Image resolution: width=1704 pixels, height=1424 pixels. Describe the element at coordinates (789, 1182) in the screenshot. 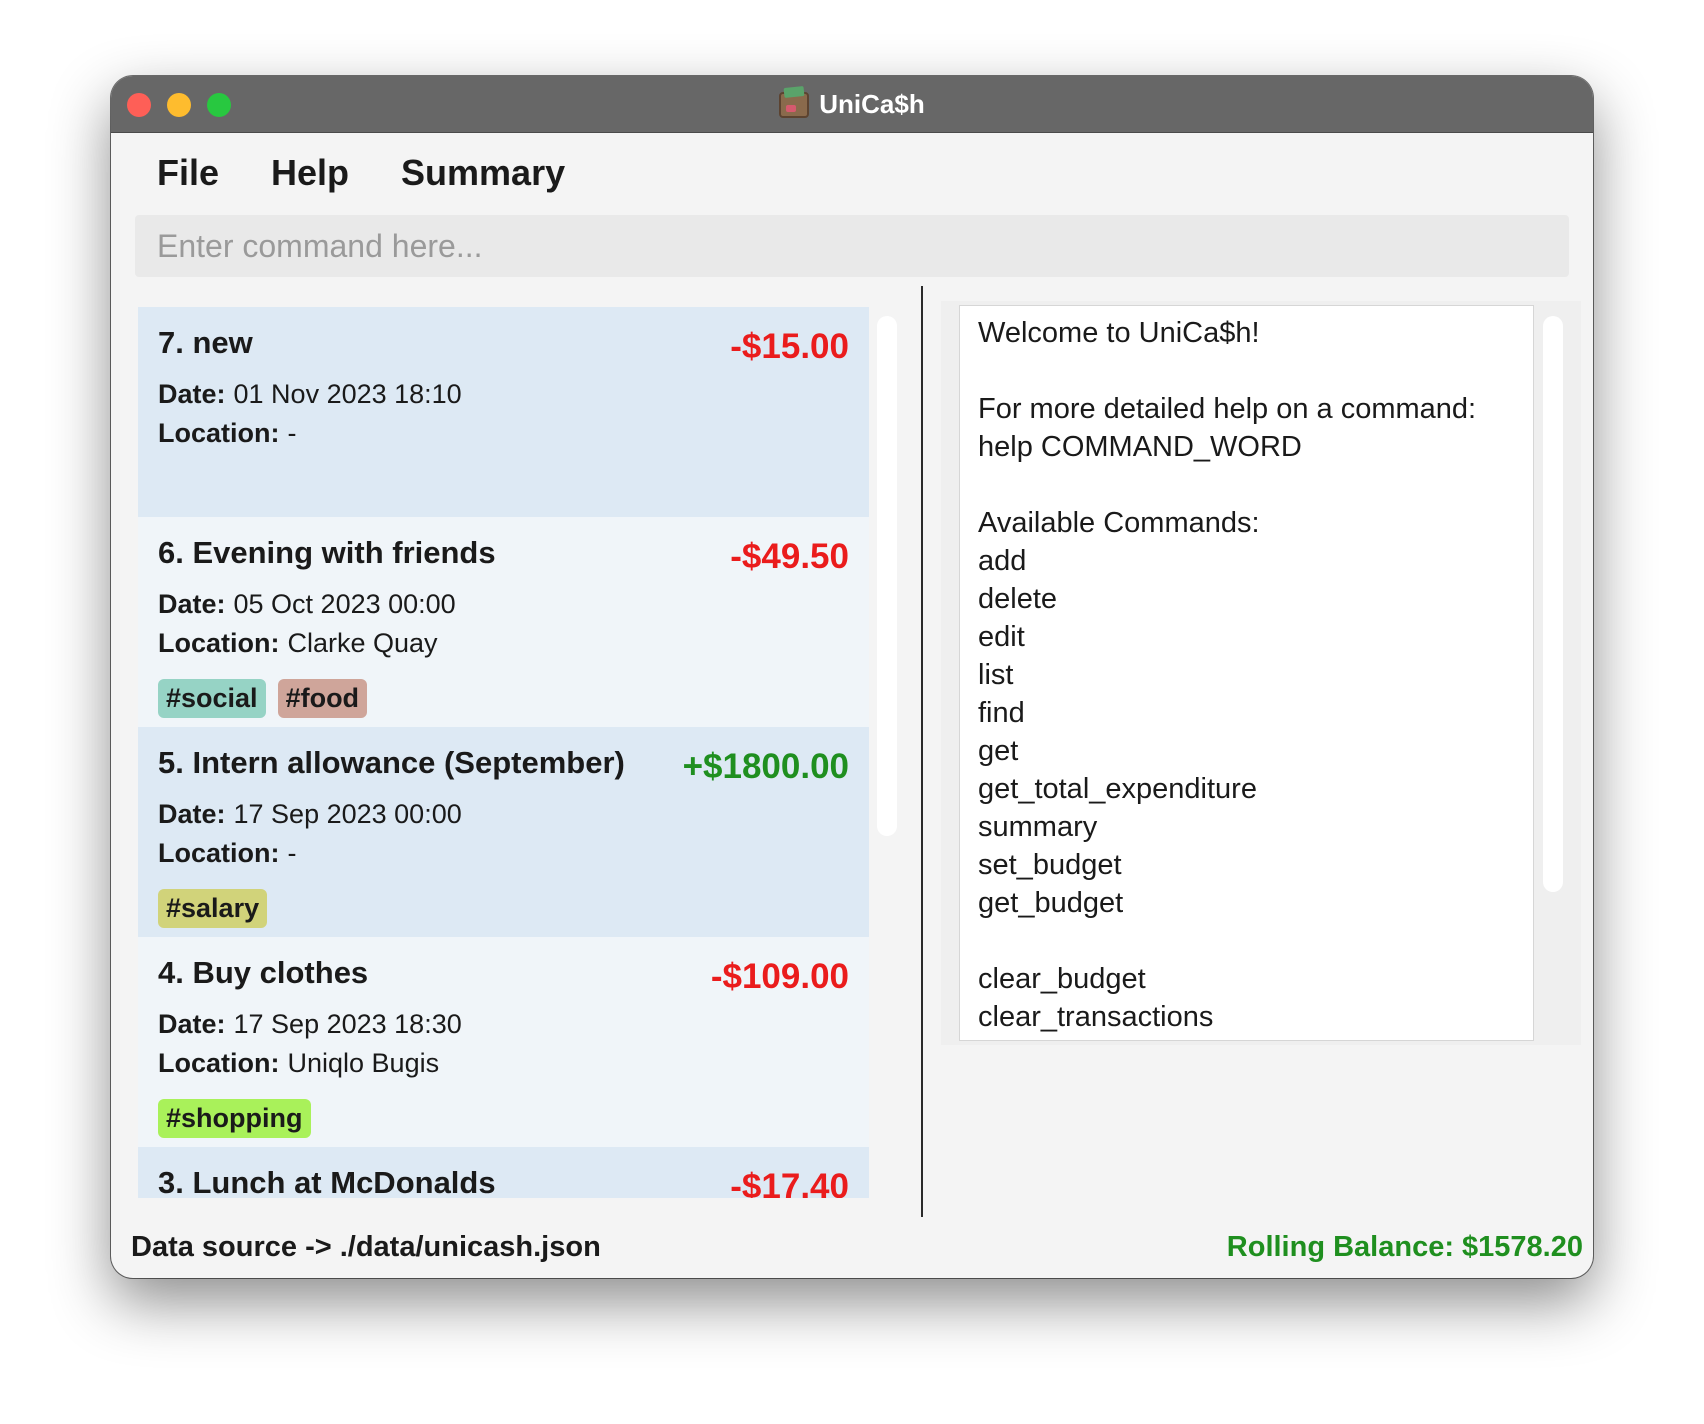

I see `transaction-amount: -$17.40` at that location.